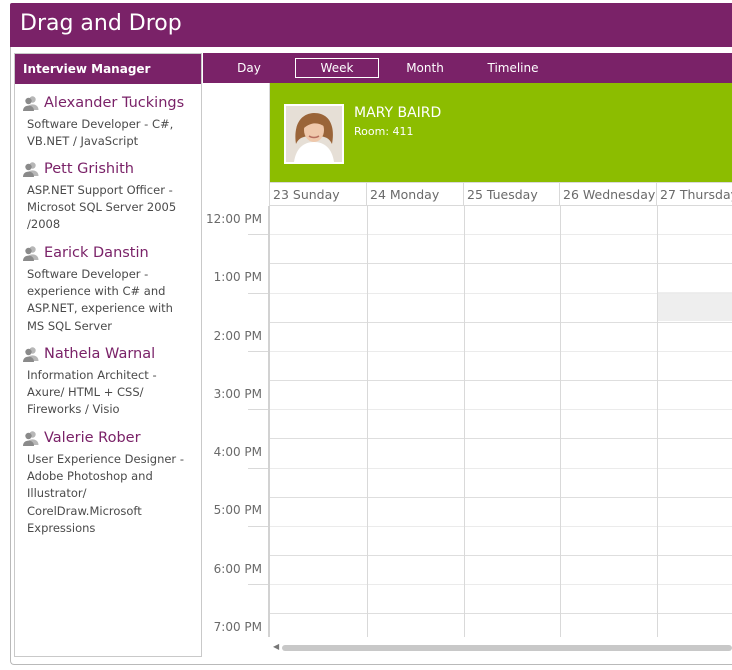 This screenshot has width=732, height=670. Describe the element at coordinates (101, 23) in the screenshot. I see `app-title: Drag and Drop` at that location.